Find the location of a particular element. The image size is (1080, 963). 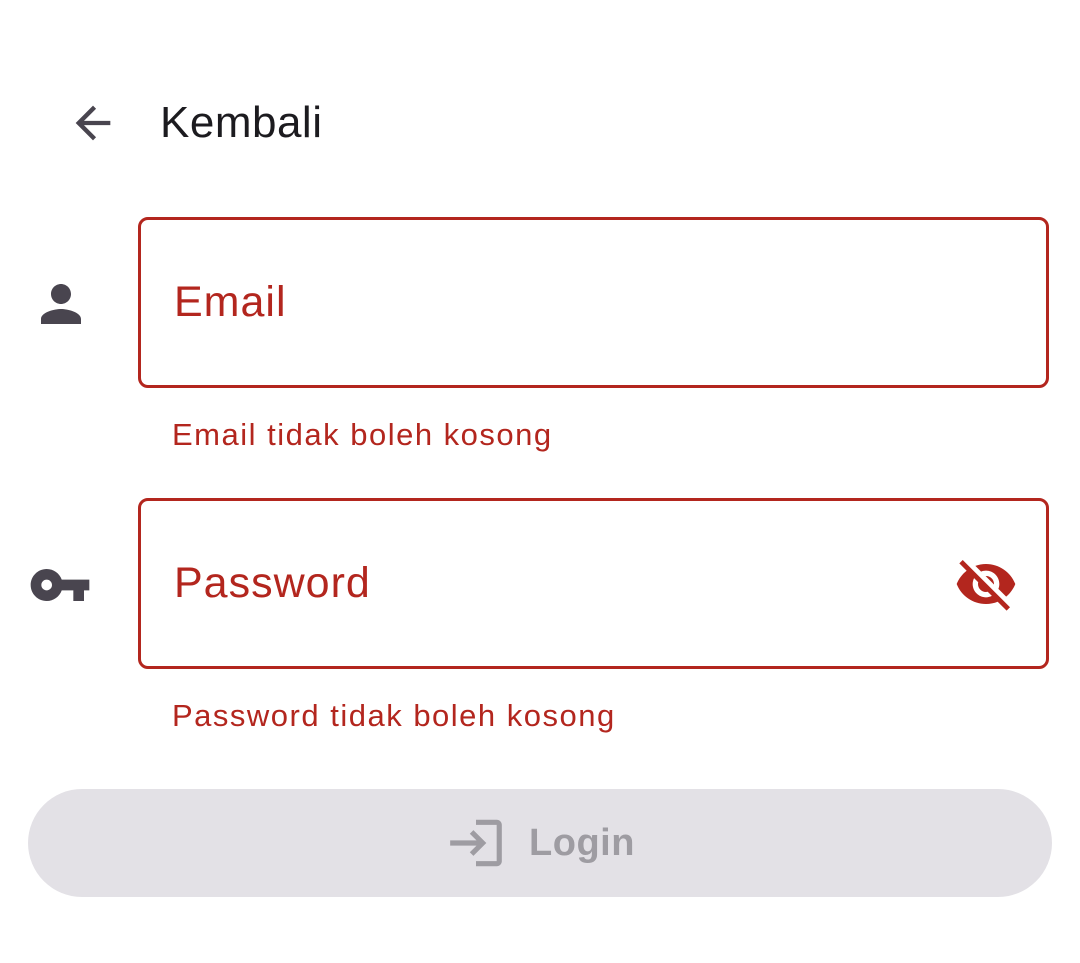

person-icon is located at coordinates (61, 304).